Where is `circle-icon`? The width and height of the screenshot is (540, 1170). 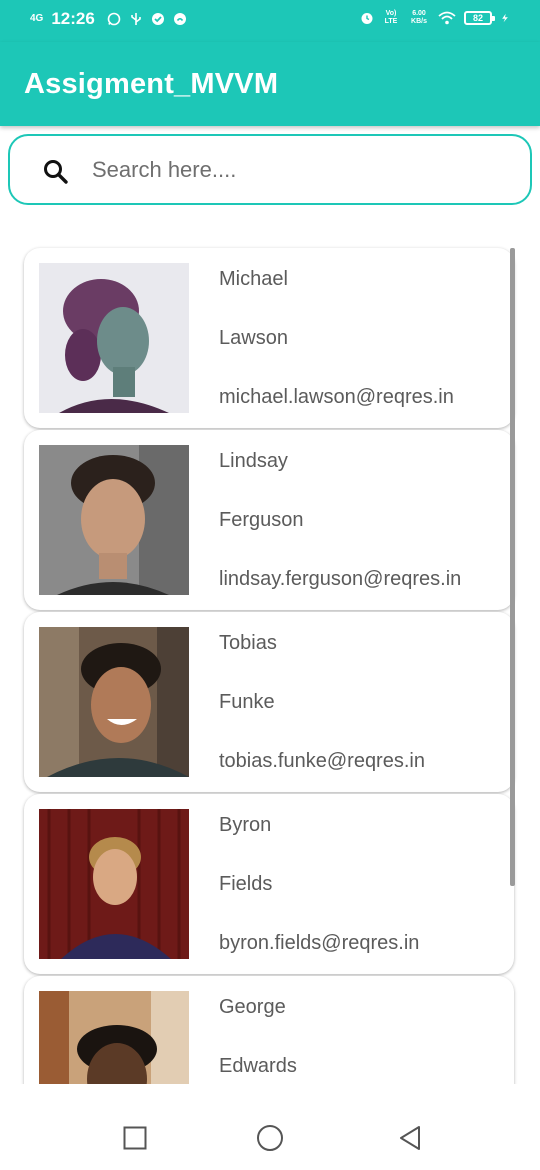
circle-icon is located at coordinates (270, 1138).